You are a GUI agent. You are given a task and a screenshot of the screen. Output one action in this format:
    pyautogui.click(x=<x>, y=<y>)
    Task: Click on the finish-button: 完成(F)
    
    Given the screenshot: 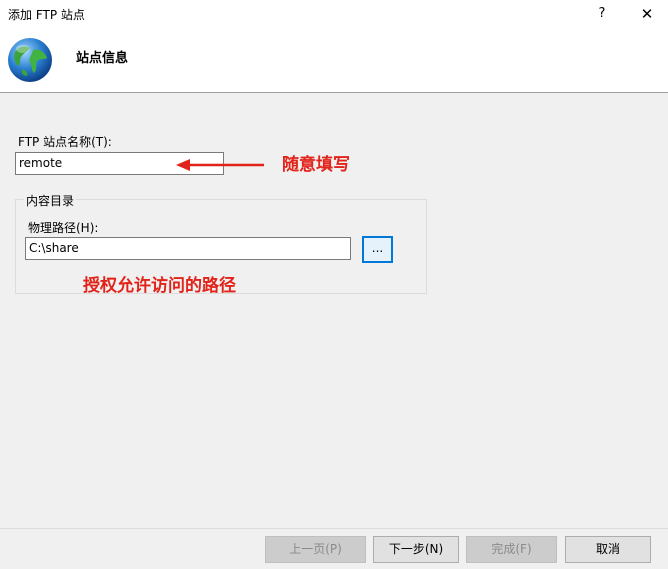 What is the action you would take?
    pyautogui.click(x=511, y=549)
    